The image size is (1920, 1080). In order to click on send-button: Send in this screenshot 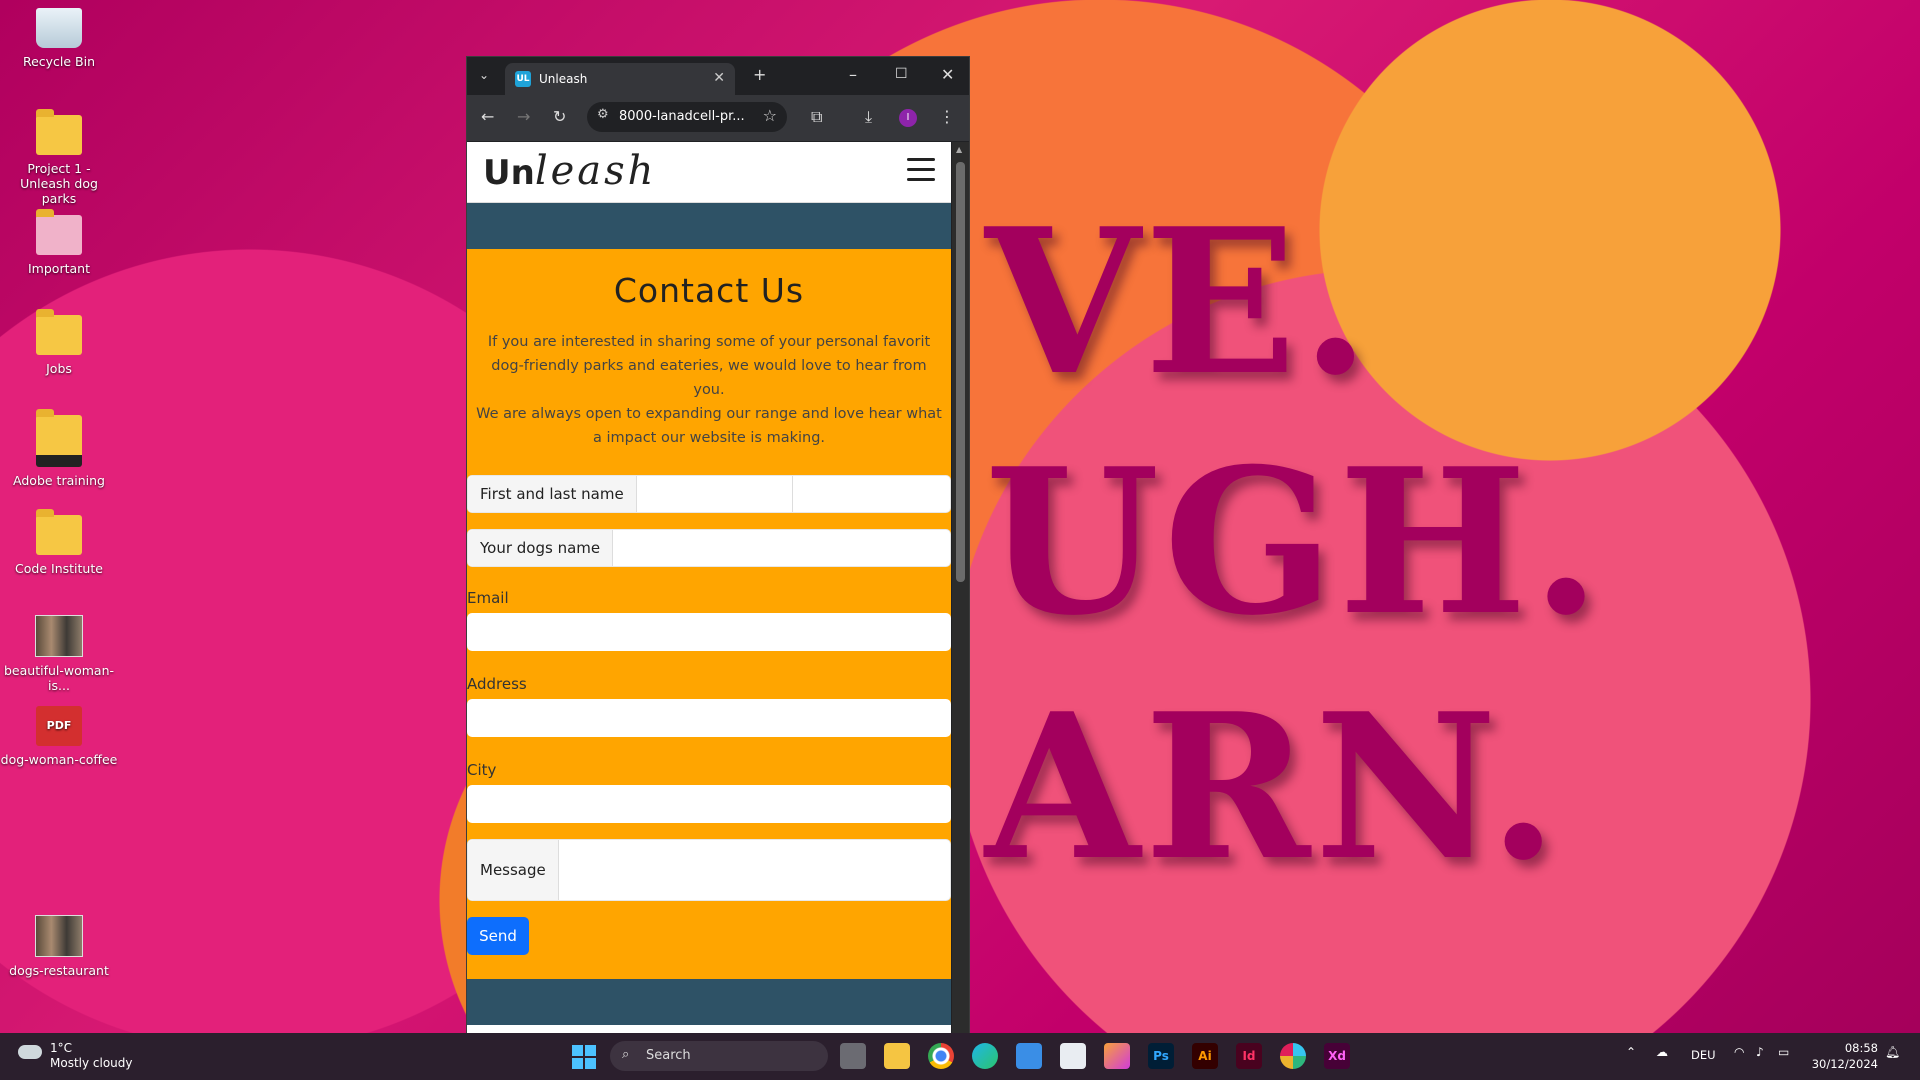, I will do `click(498, 936)`.